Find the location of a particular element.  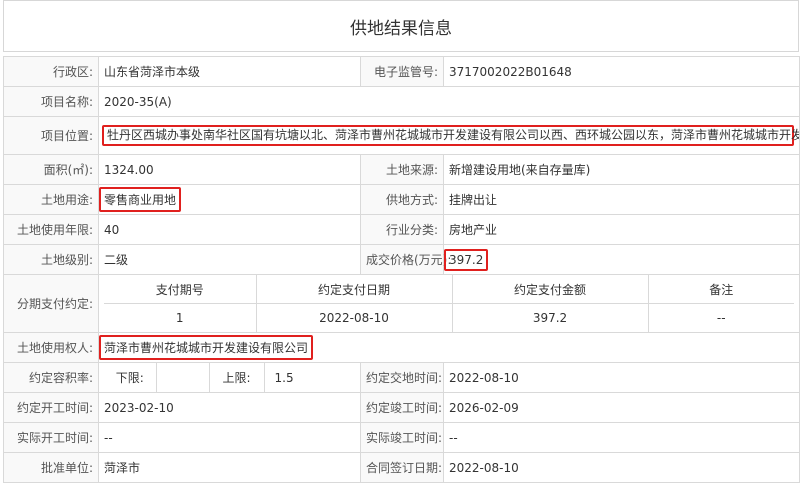

area-label: 面积(㎡): is located at coordinates (51, 169).